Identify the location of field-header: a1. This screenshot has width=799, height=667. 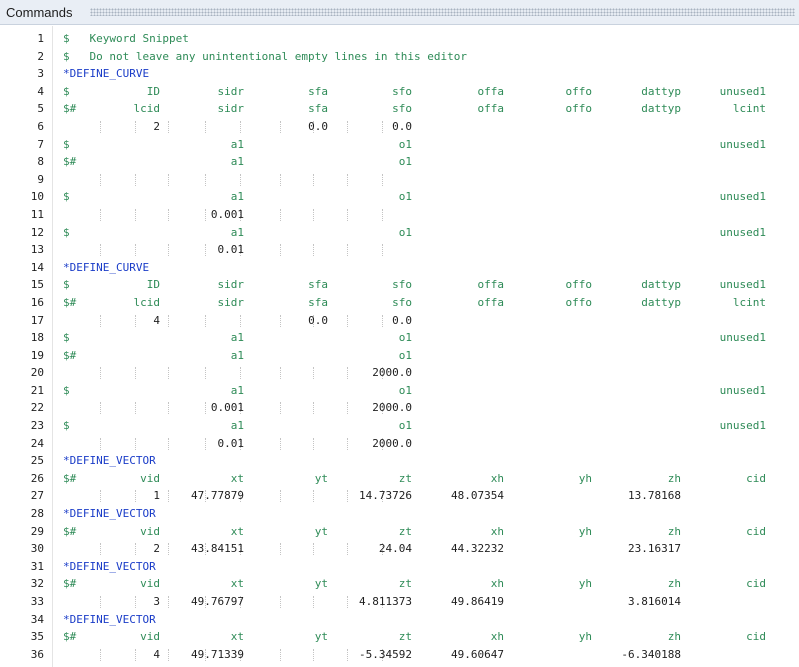
(237, 162).